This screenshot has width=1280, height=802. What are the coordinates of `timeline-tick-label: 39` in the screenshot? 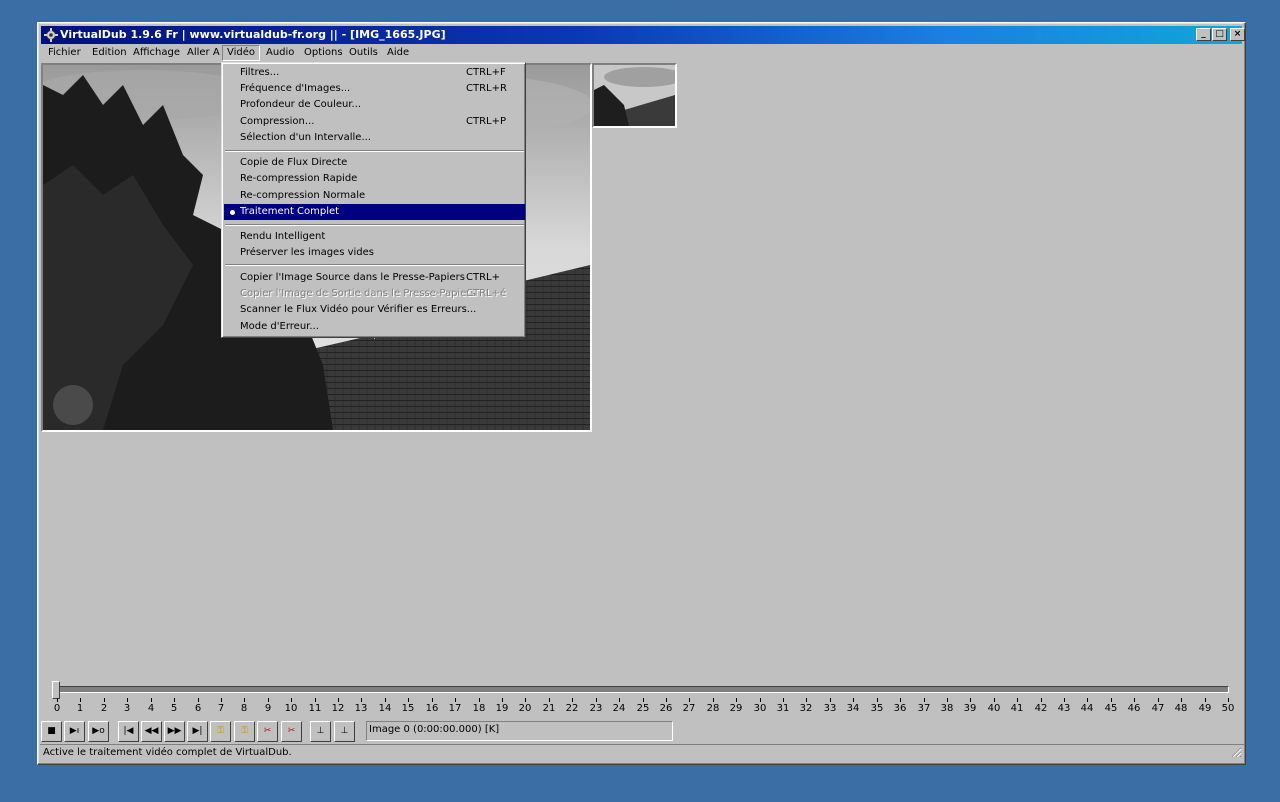 It's located at (970, 708).